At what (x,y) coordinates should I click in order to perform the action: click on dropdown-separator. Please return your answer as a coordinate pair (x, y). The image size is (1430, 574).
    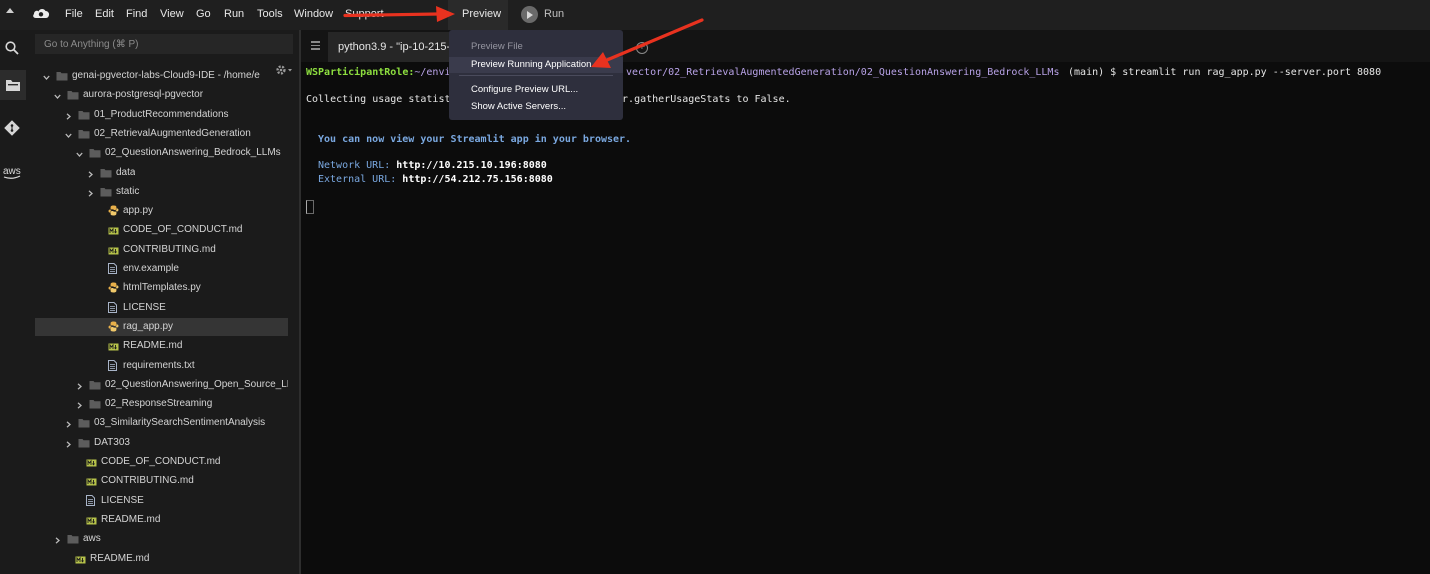
    Looking at the image, I should click on (536, 75).